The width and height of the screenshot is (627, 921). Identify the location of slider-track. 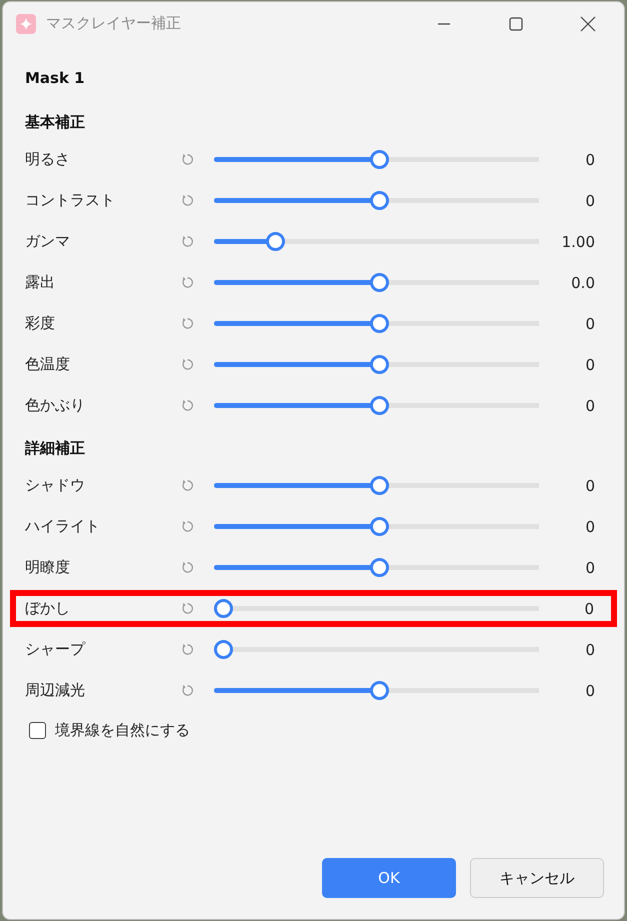
(376, 608).